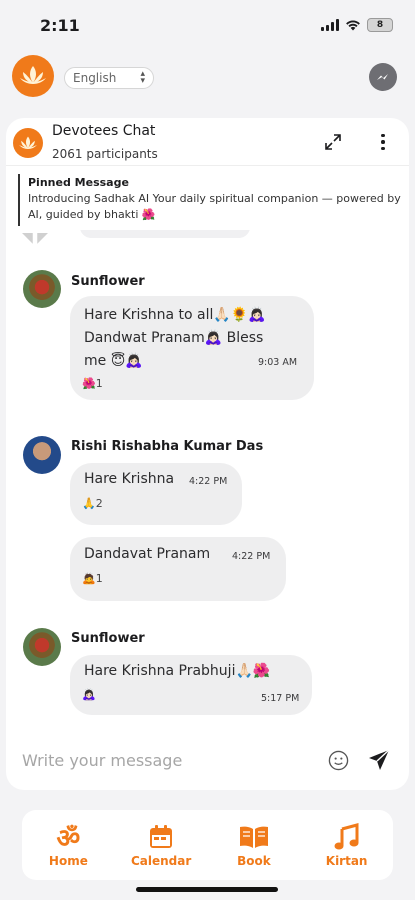 The width and height of the screenshot is (415, 900). What do you see at coordinates (129, 479) in the screenshot?
I see `message-text: Hare Krishna` at bounding box center [129, 479].